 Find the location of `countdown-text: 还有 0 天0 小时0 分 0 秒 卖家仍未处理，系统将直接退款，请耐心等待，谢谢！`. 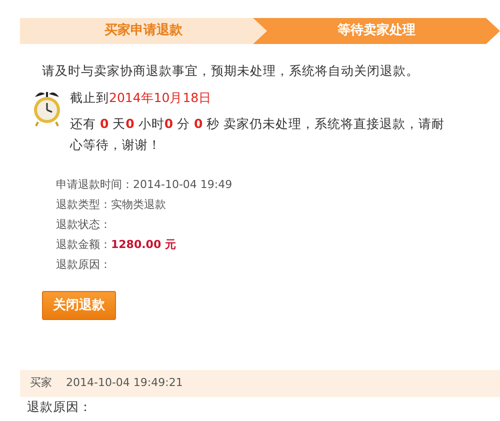

countdown-text: 还有 0 天0 小时0 分 0 秒 卖家仍未处理，系统将直接退款，请耐心等待，谢谢！ is located at coordinates (258, 134).